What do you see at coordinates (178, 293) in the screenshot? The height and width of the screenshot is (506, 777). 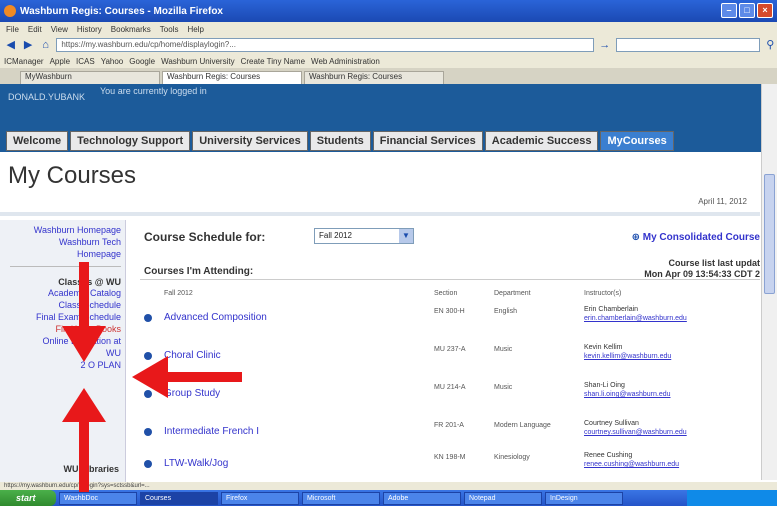 I see `col-term: Fall 2012` at bounding box center [178, 293].